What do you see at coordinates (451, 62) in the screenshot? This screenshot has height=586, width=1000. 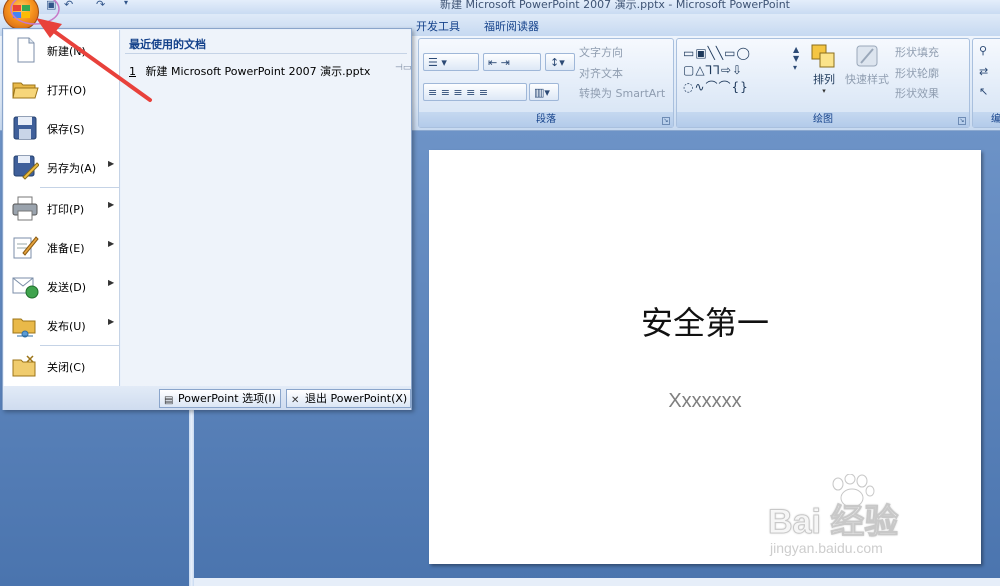 I see `bullets-button: ☰ ▾` at bounding box center [451, 62].